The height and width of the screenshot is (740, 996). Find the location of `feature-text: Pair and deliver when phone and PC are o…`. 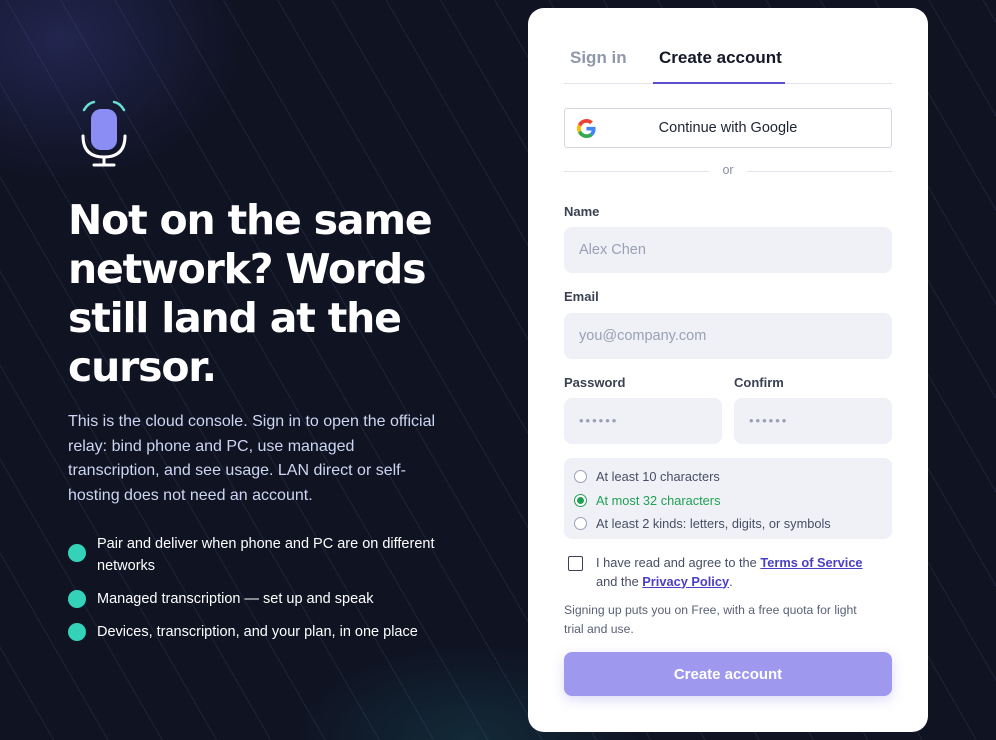

feature-text: Pair and deliver when phone and PC are o… is located at coordinates (266, 555).